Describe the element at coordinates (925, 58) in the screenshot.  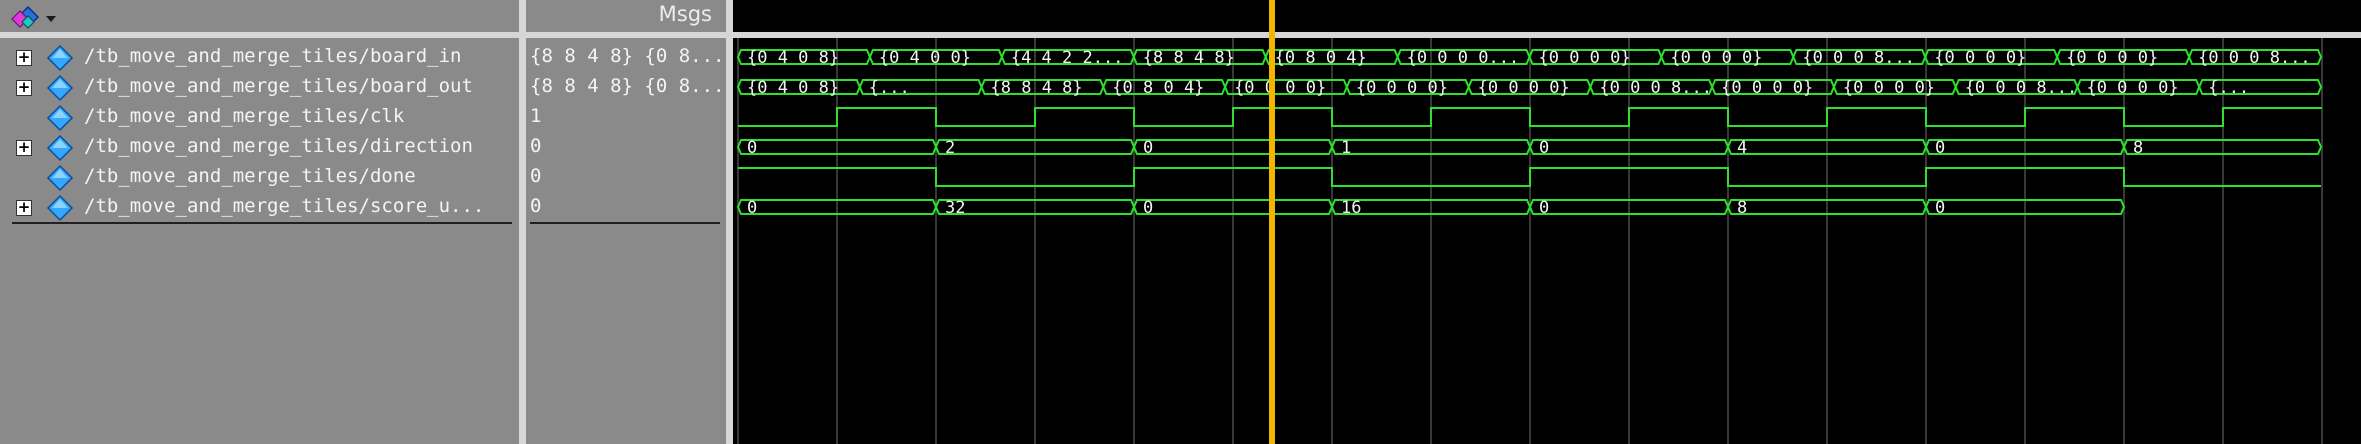
I see `board-in-wave-value-label: {0 4 0 0}` at that location.